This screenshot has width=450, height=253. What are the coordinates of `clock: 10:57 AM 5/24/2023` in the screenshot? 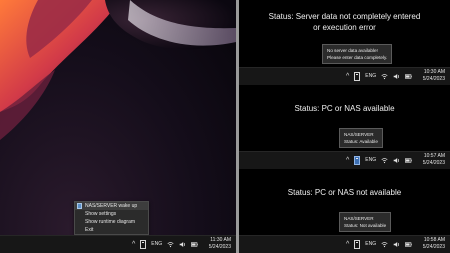 It's located at (434, 160).